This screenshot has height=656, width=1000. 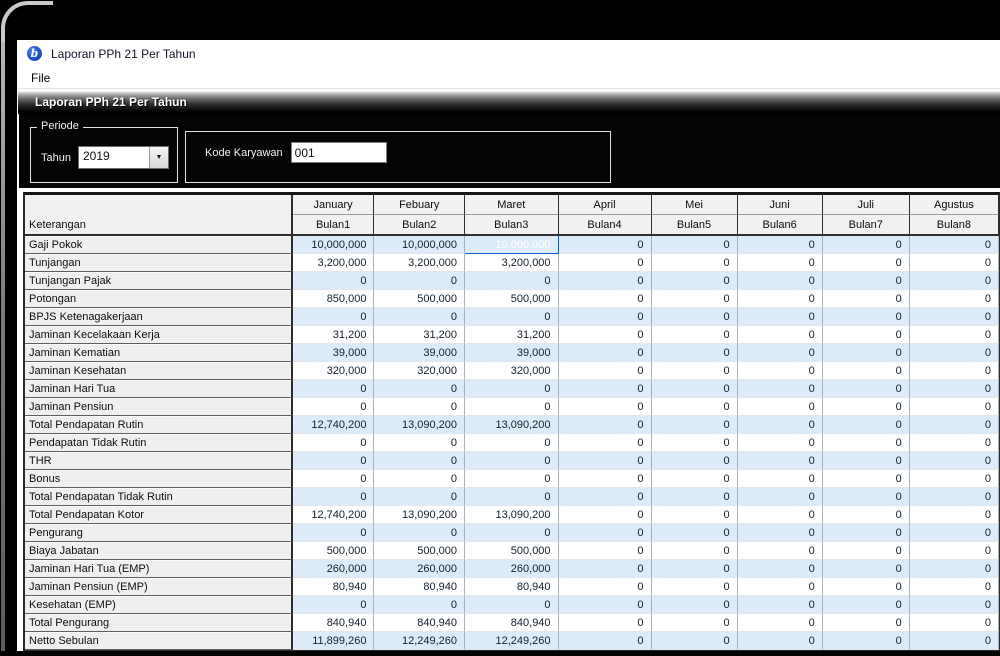 What do you see at coordinates (159, 623) in the screenshot?
I see `row-label-cell: Total Pengurang` at bounding box center [159, 623].